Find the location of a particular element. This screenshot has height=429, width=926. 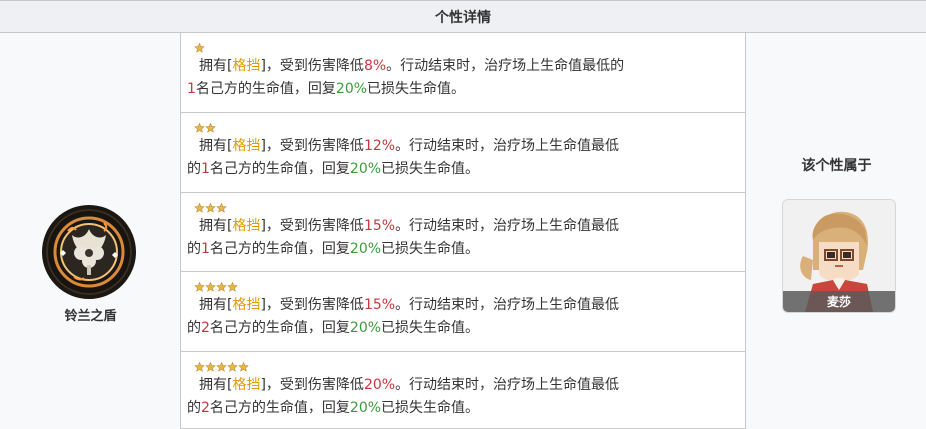

damage-reduction-value: 8% is located at coordinates (375, 66).